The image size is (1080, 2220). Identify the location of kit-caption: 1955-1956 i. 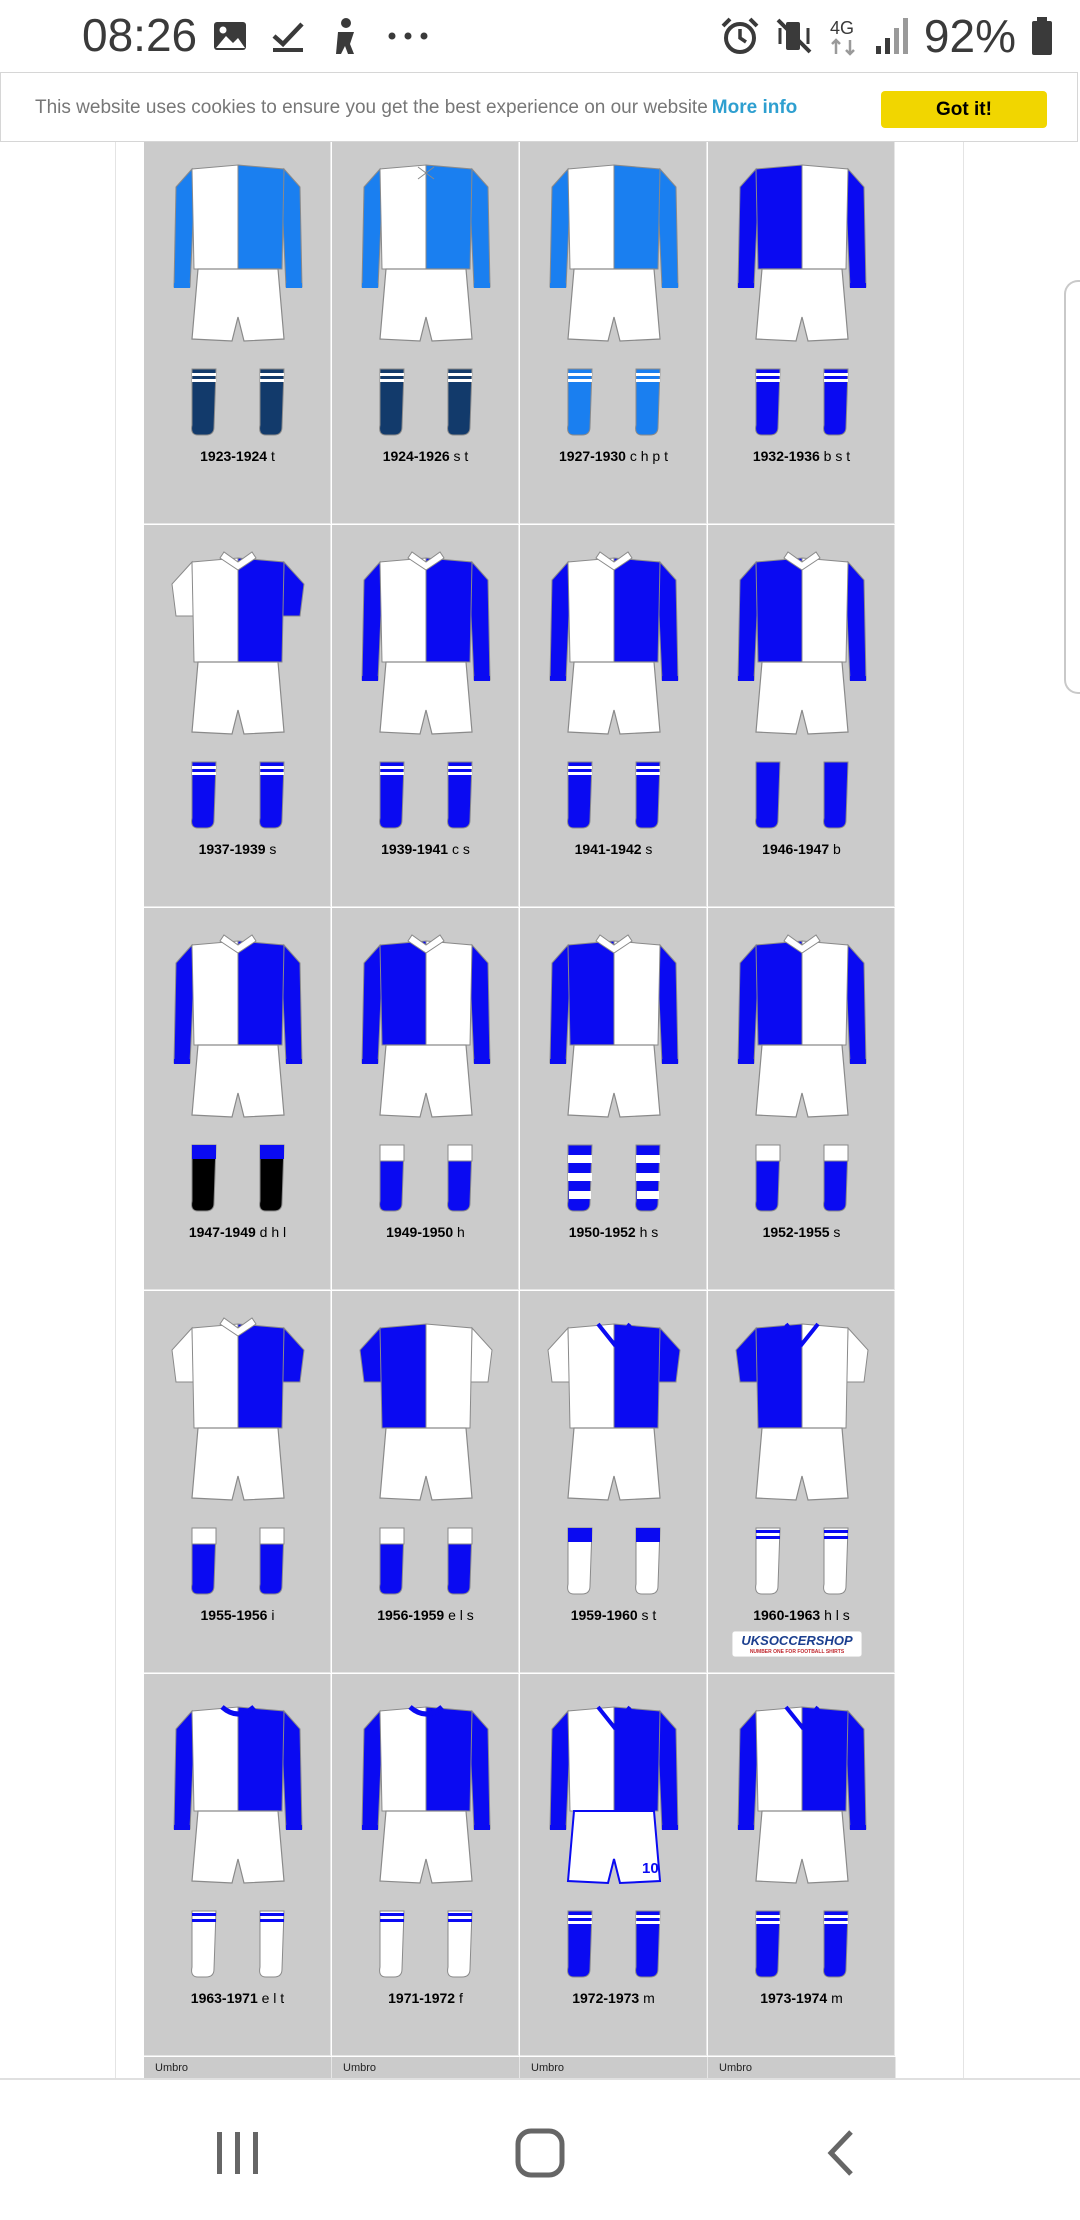
(237, 1615).